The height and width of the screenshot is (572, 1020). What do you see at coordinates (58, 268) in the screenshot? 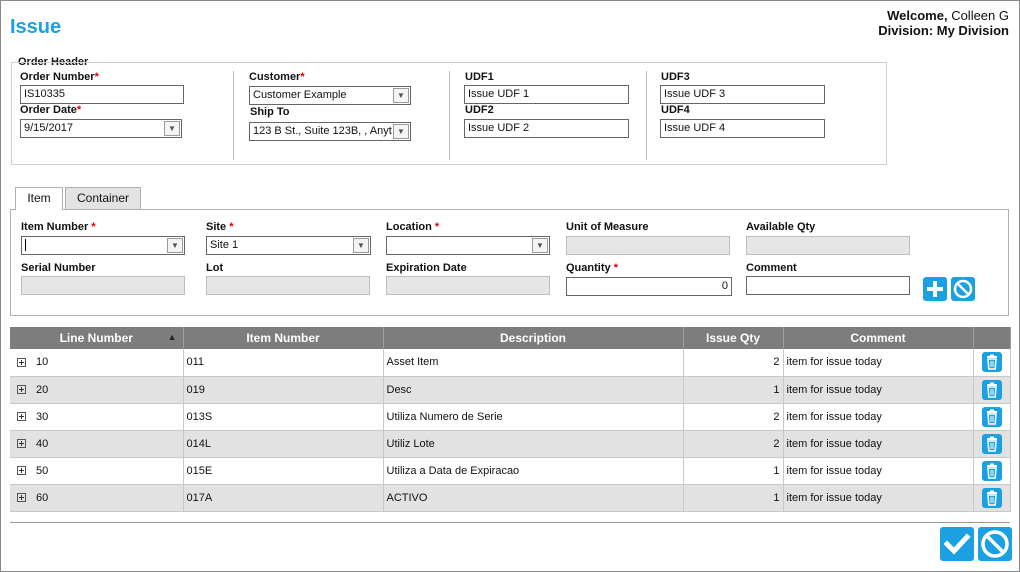
I see `serial-number-label: Serial Number` at bounding box center [58, 268].